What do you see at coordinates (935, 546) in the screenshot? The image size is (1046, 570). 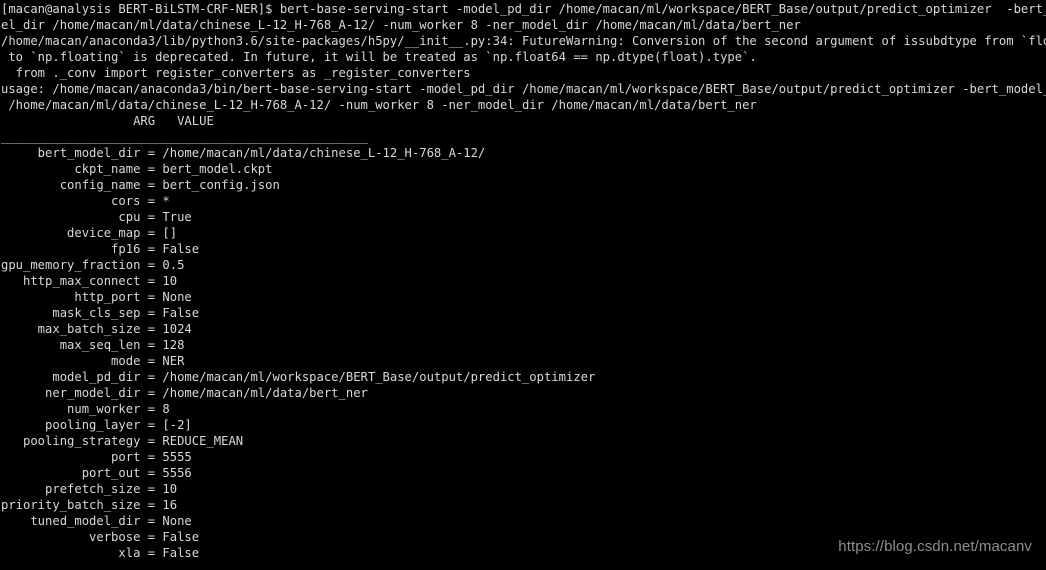 I see `watermark-text: https://blog.csdn.net/macanv` at bounding box center [935, 546].